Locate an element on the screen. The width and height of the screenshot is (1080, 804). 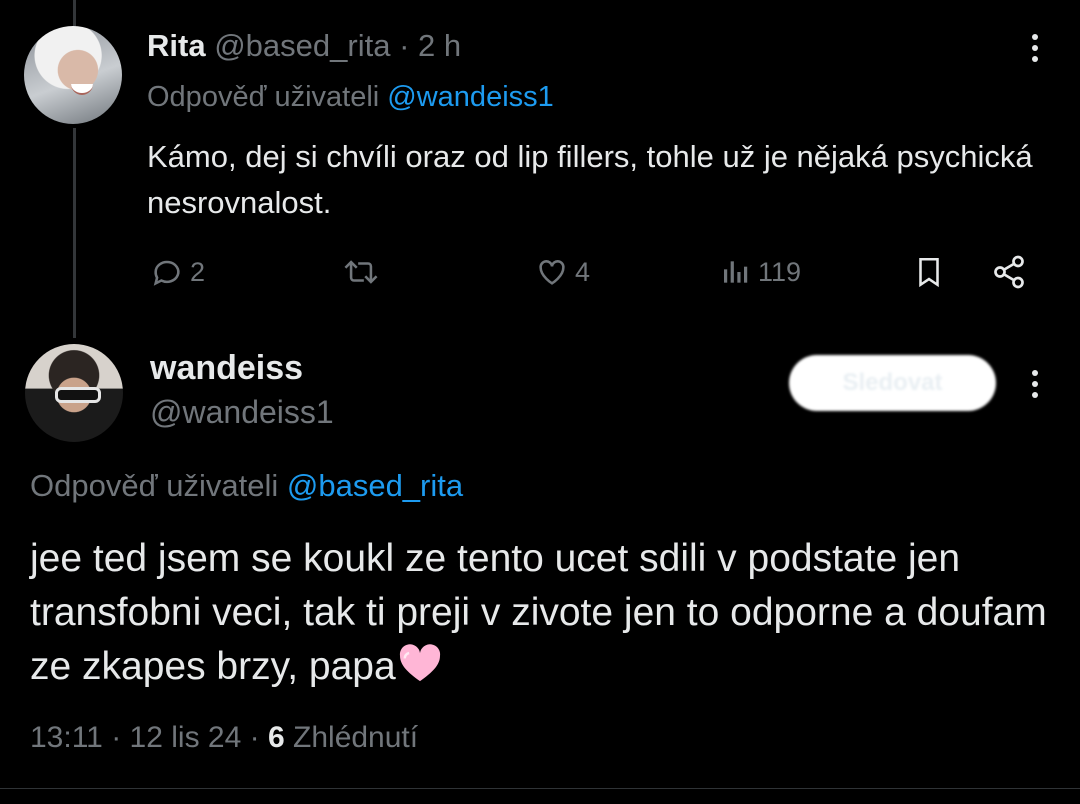
views-icon is located at coordinates (736, 272).